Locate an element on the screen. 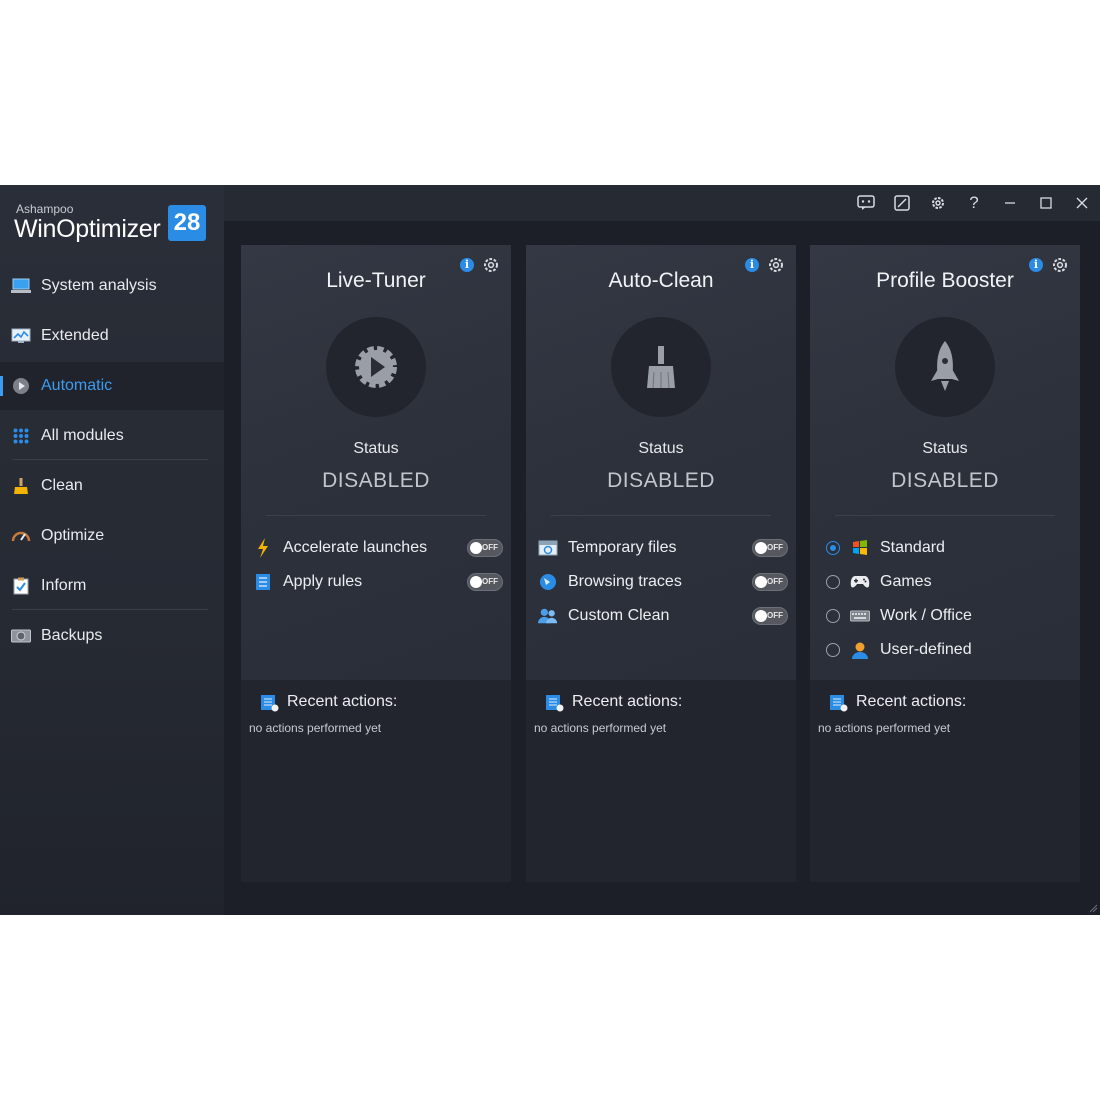 Image resolution: width=1100 pixels, height=1100 pixels. live-tuner-start-button is located at coordinates (376, 367).